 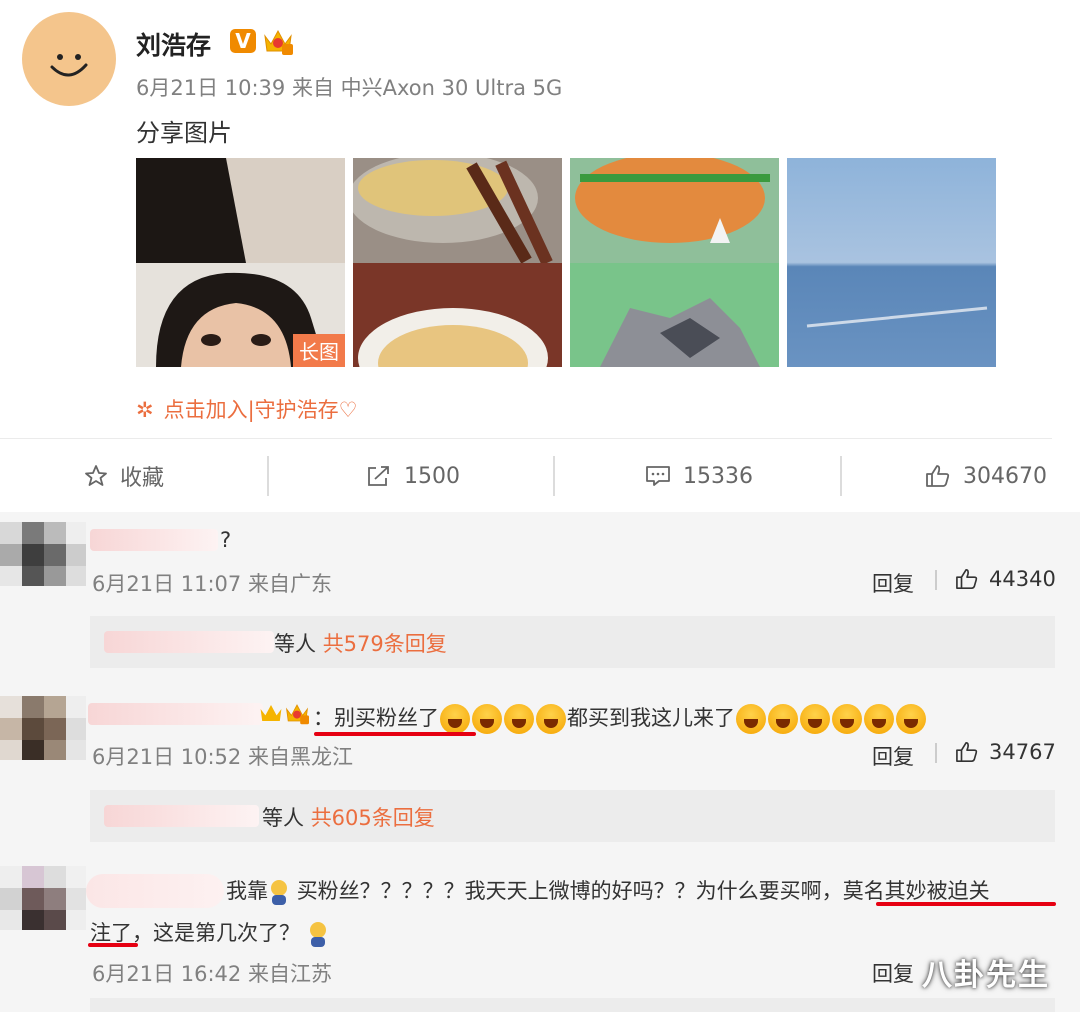 What do you see at coordinates (386, 718) in the screenshot?
I see `comment-highlight: 别买粉丝了` at bounding box center [386, 718].